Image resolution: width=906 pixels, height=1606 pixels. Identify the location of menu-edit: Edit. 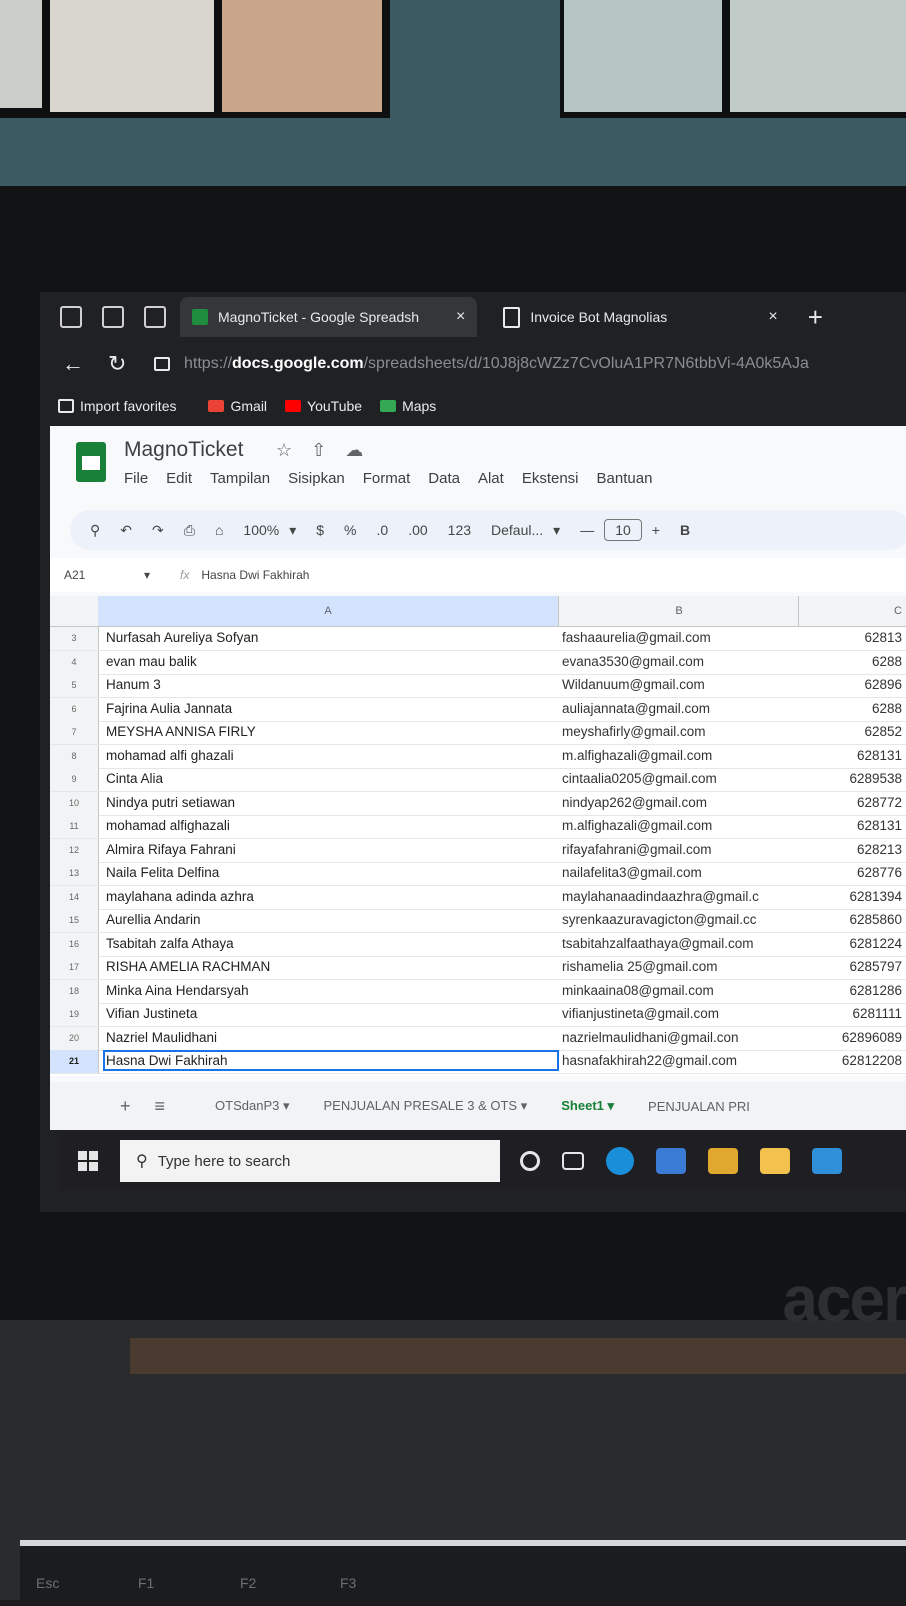
(179, 478).